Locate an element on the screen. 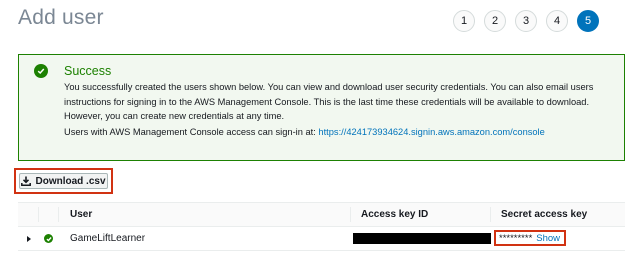  download-csv-button: Download .csv is located at coordinates (63, 181).